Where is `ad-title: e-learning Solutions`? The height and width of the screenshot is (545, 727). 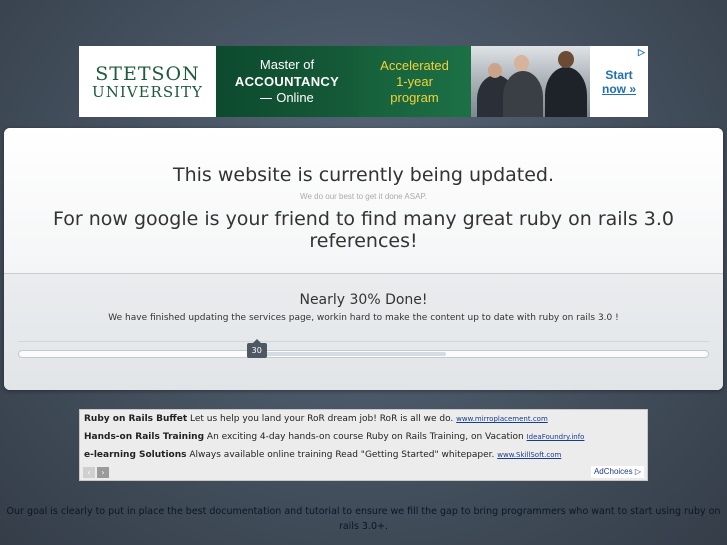
ad-title: e-learning Solutions is located at coordinates (135, 455).